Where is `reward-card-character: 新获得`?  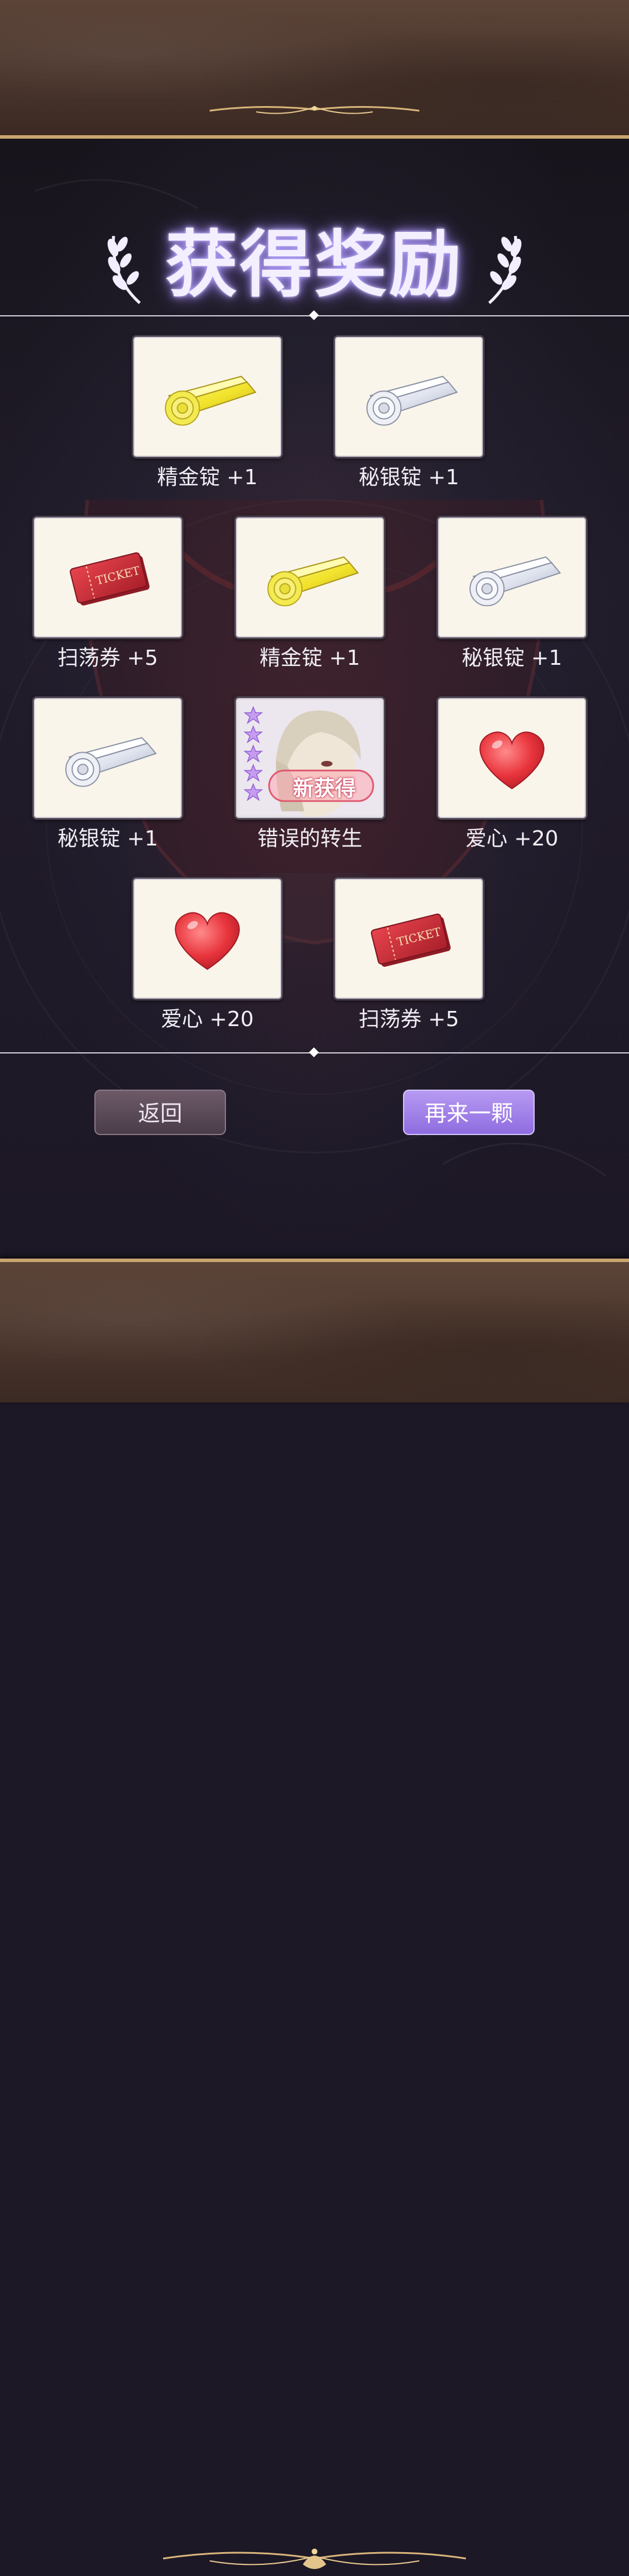
reward-card-character: 新获得 is located at coordinates (310, 758).